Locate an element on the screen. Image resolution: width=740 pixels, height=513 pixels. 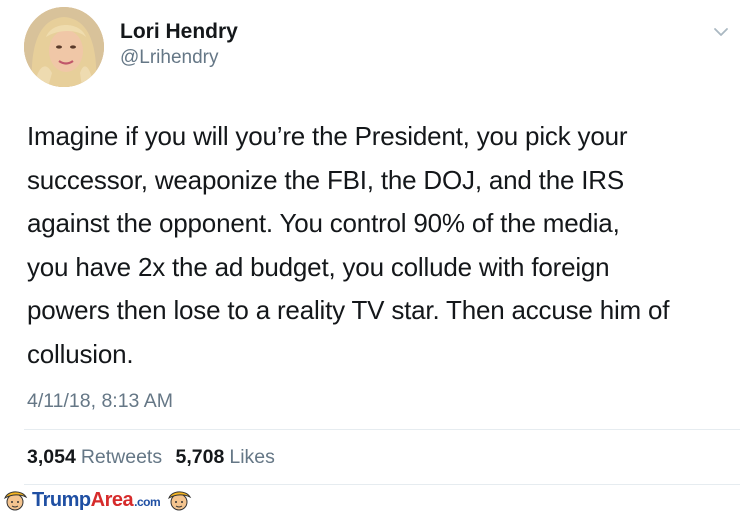
avatar-photo is located at coordinates (64, 47).